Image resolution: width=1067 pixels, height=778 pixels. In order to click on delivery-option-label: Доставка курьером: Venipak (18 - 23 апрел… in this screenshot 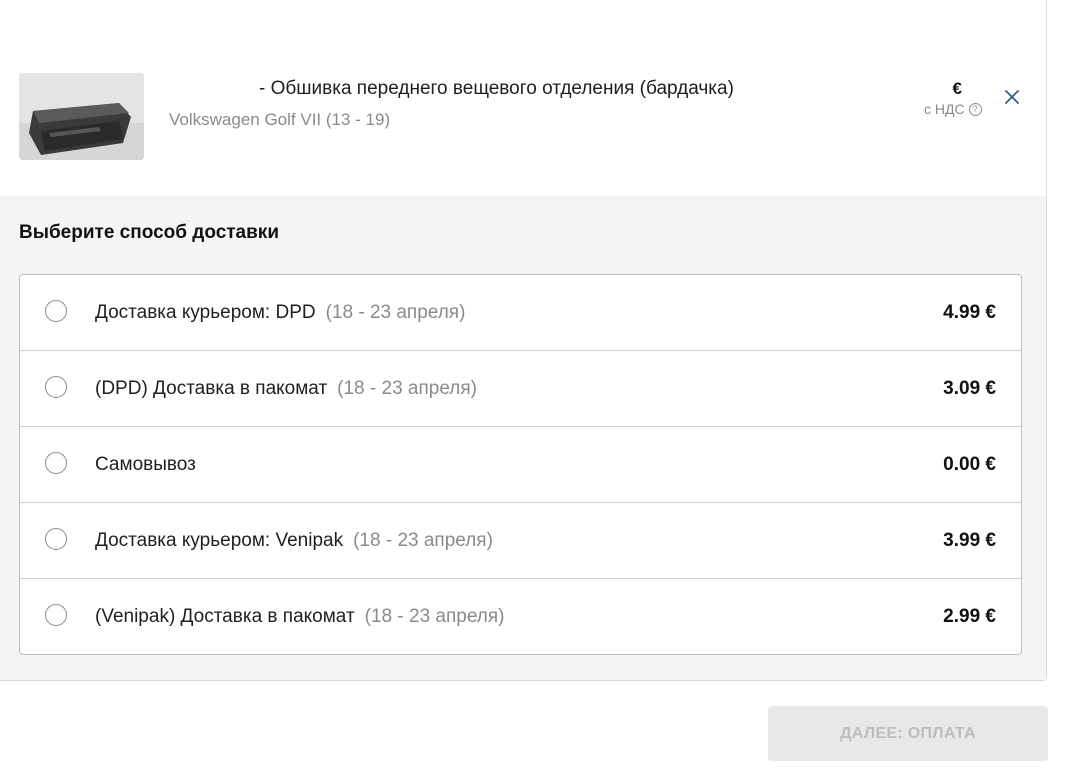, I will do `click(294, 541)`.